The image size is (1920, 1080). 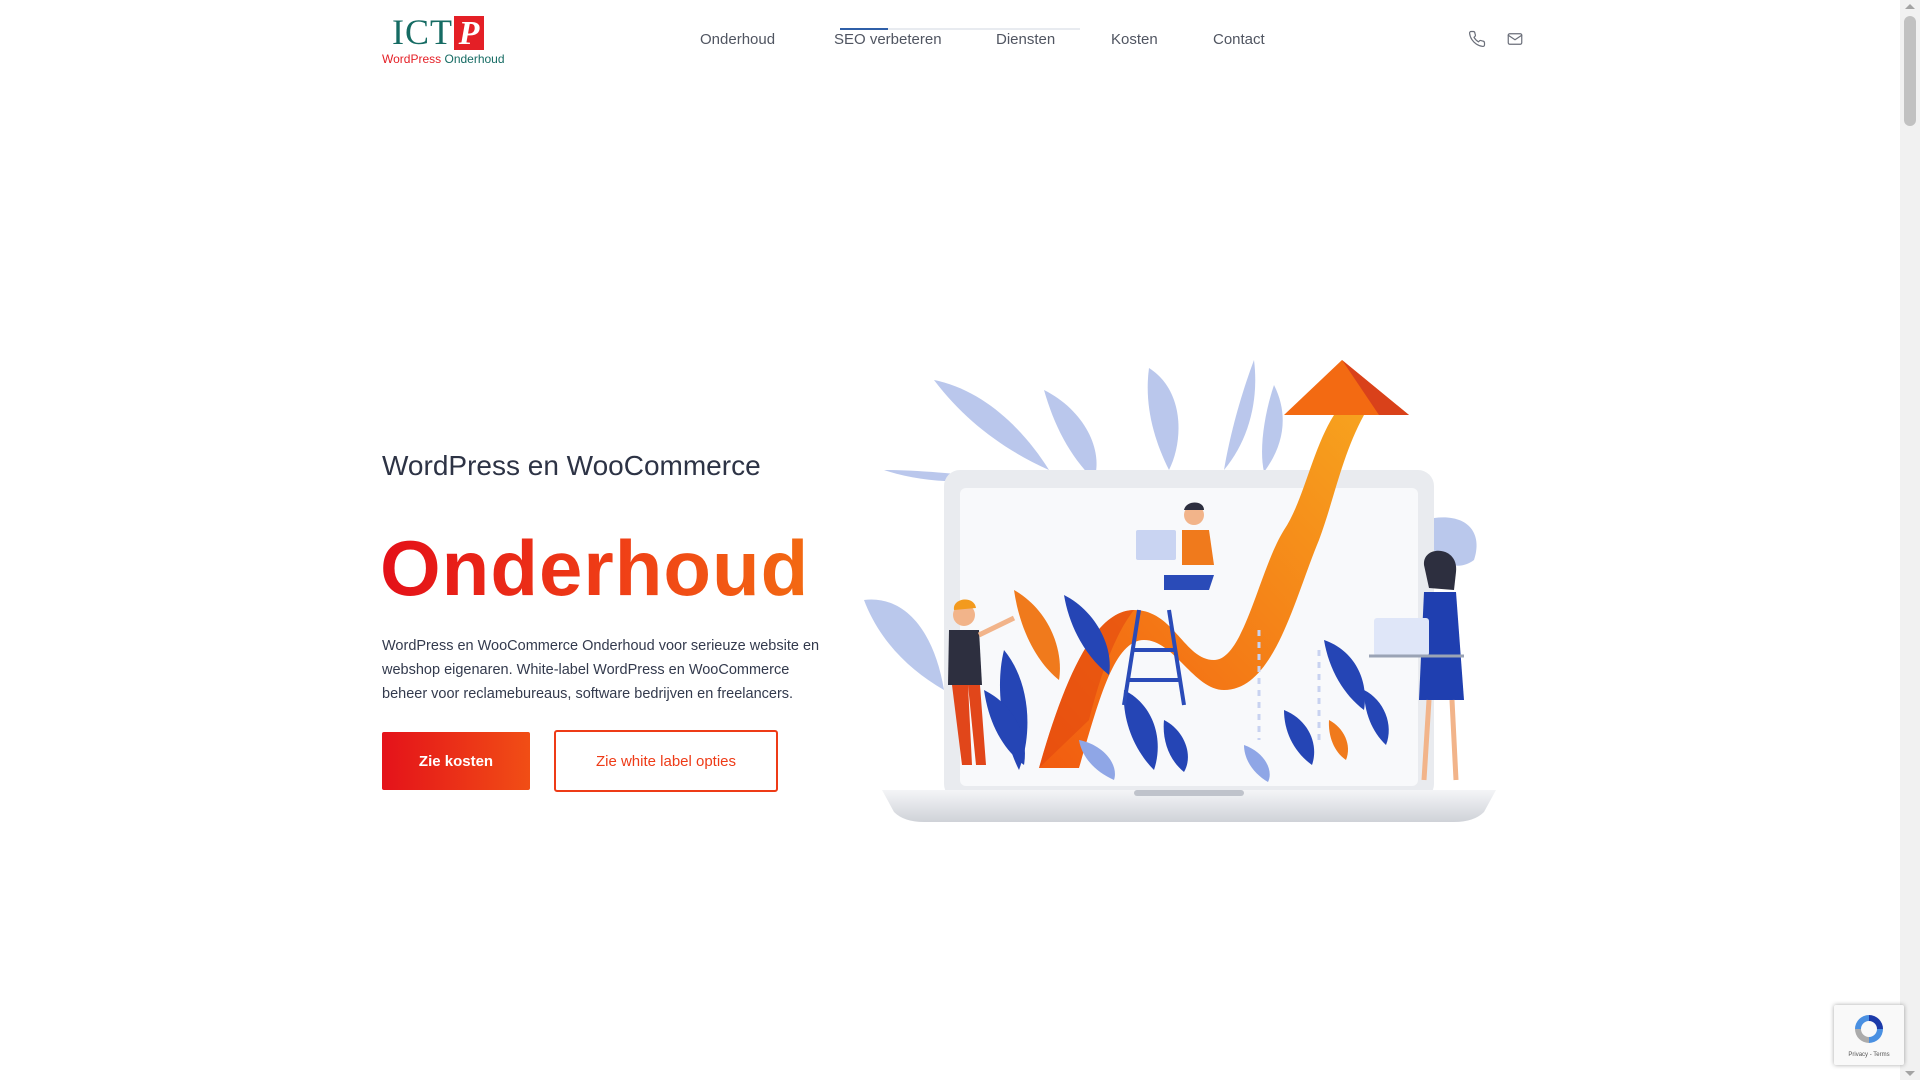 I want to click on phone-icon, so click(x=1477, y=39).